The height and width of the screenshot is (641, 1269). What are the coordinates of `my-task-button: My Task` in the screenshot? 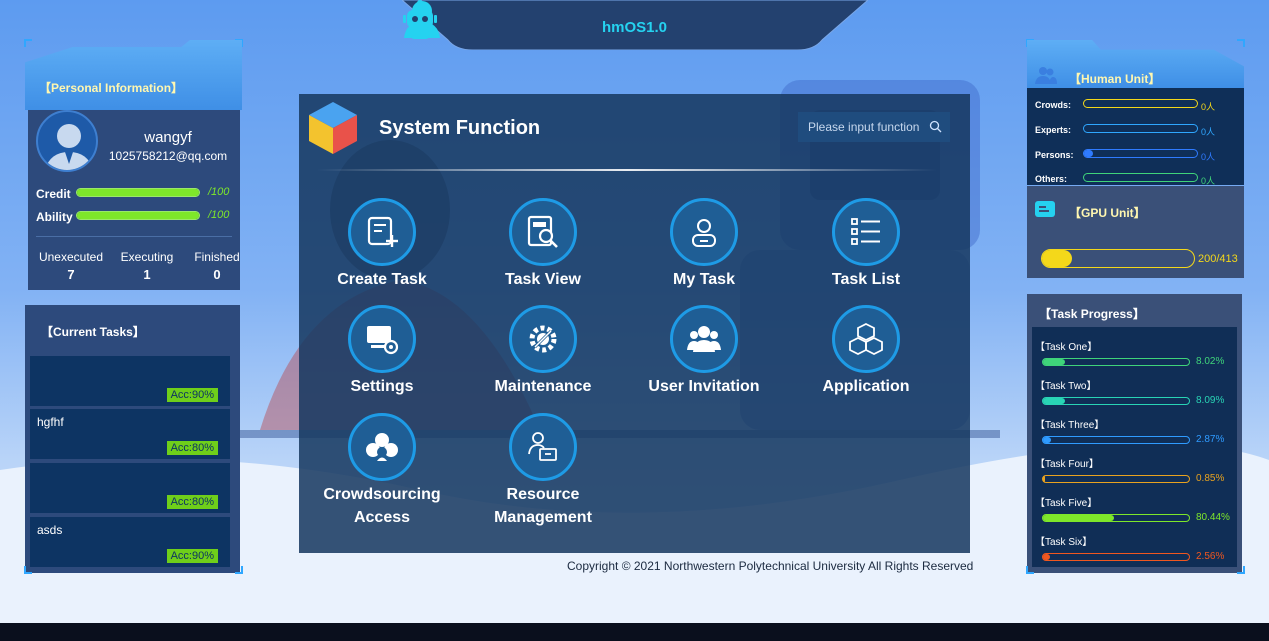 It's located at (704, 244).